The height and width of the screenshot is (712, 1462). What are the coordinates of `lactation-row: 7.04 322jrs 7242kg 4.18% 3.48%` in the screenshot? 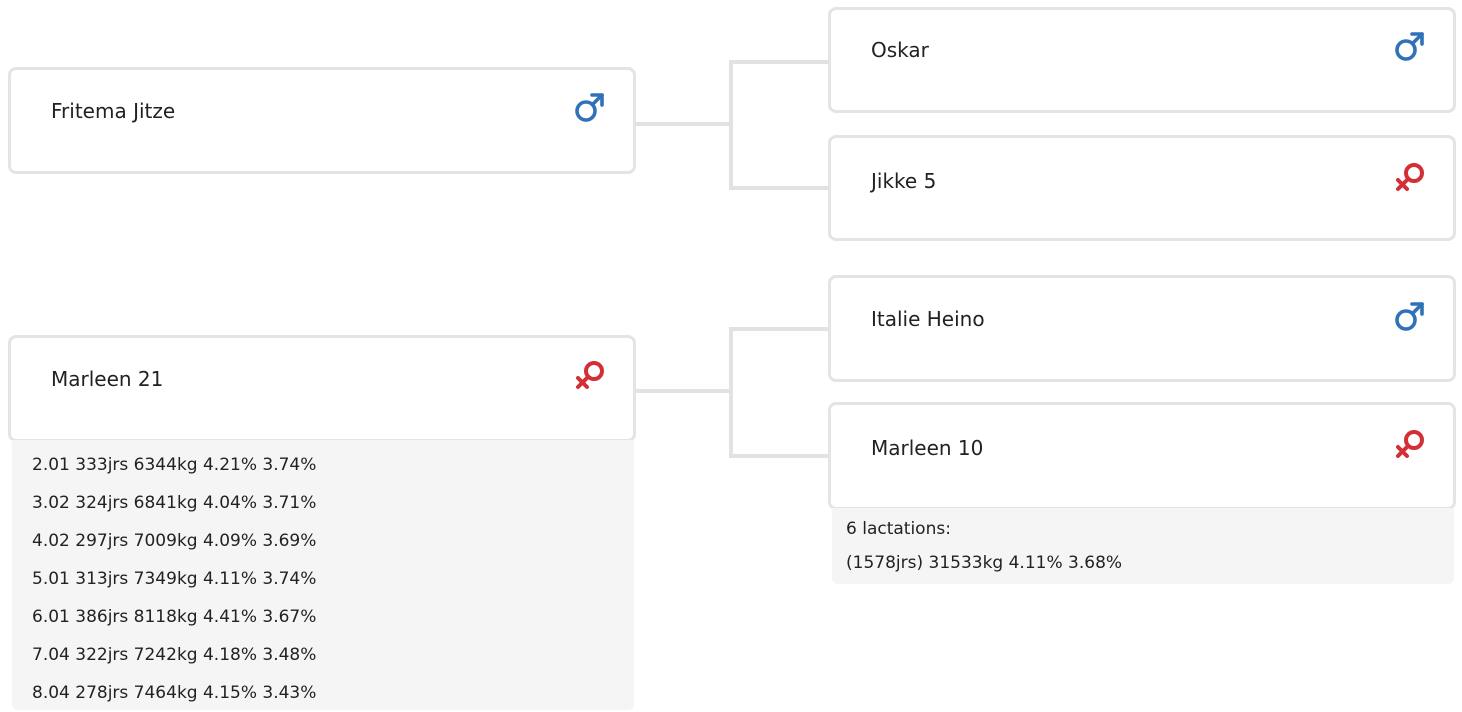 It's located at (174, 655).